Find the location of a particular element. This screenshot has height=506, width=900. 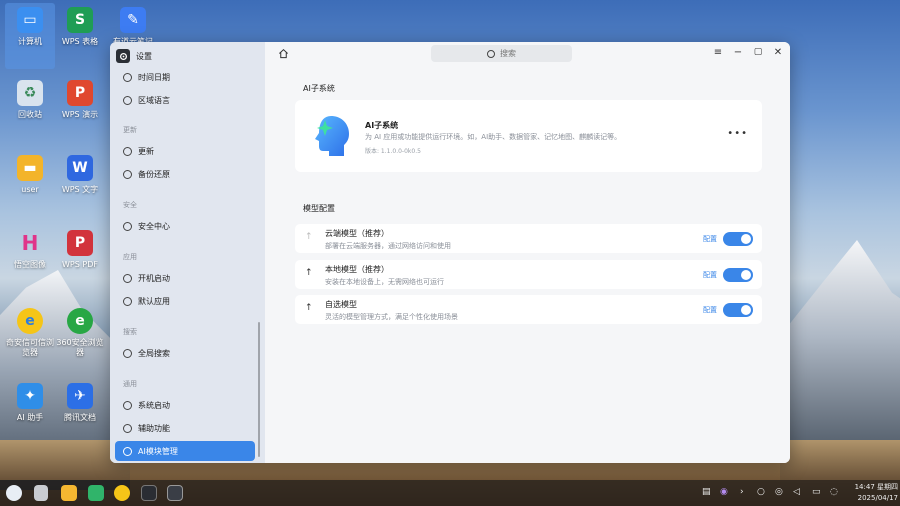

wps-pdf-icon: P is located at coordinates (80, 243).